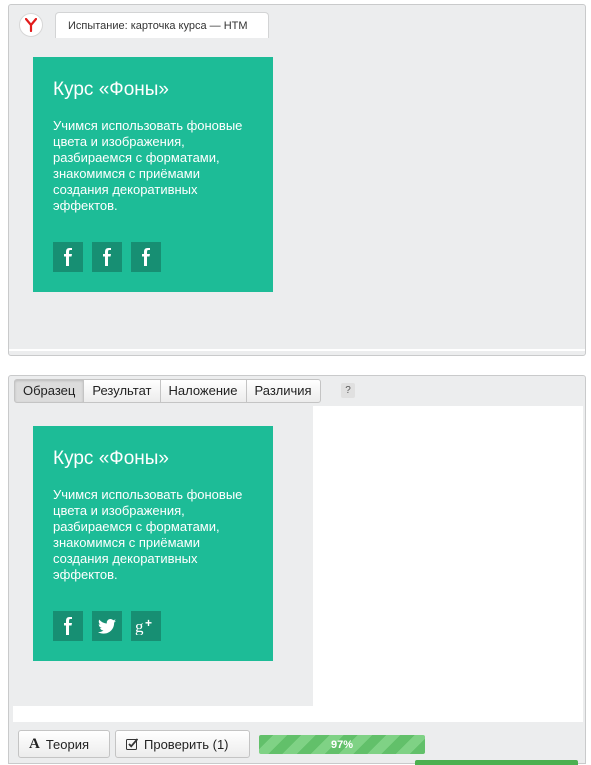 The image size is (591, 765). Describe the element at coordinates (49, 391) in the screenshot. I see `tab-sample: Образец` at that location.